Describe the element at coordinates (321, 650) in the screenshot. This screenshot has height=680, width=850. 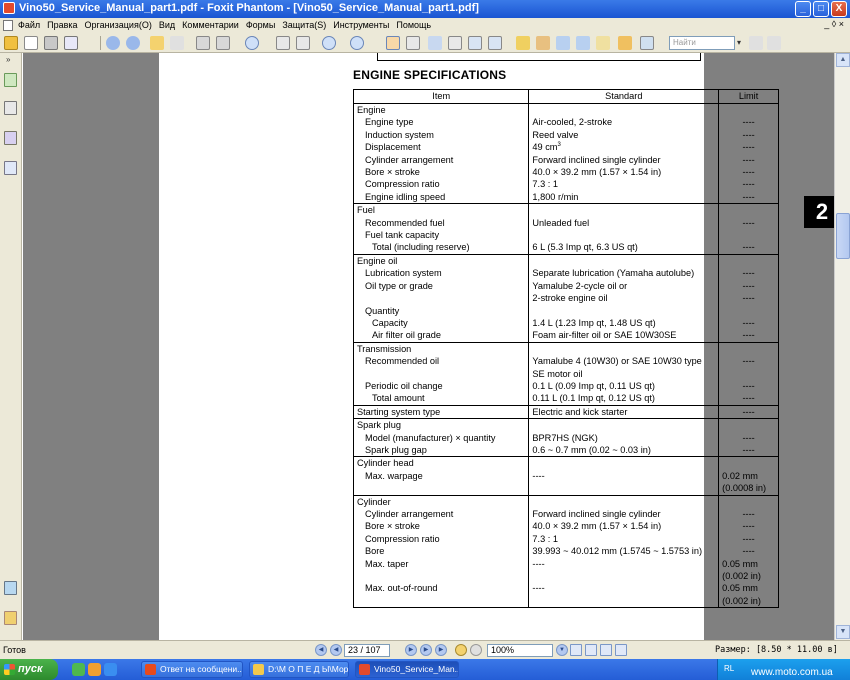
I see `first-page-icon: ◀` at that location.